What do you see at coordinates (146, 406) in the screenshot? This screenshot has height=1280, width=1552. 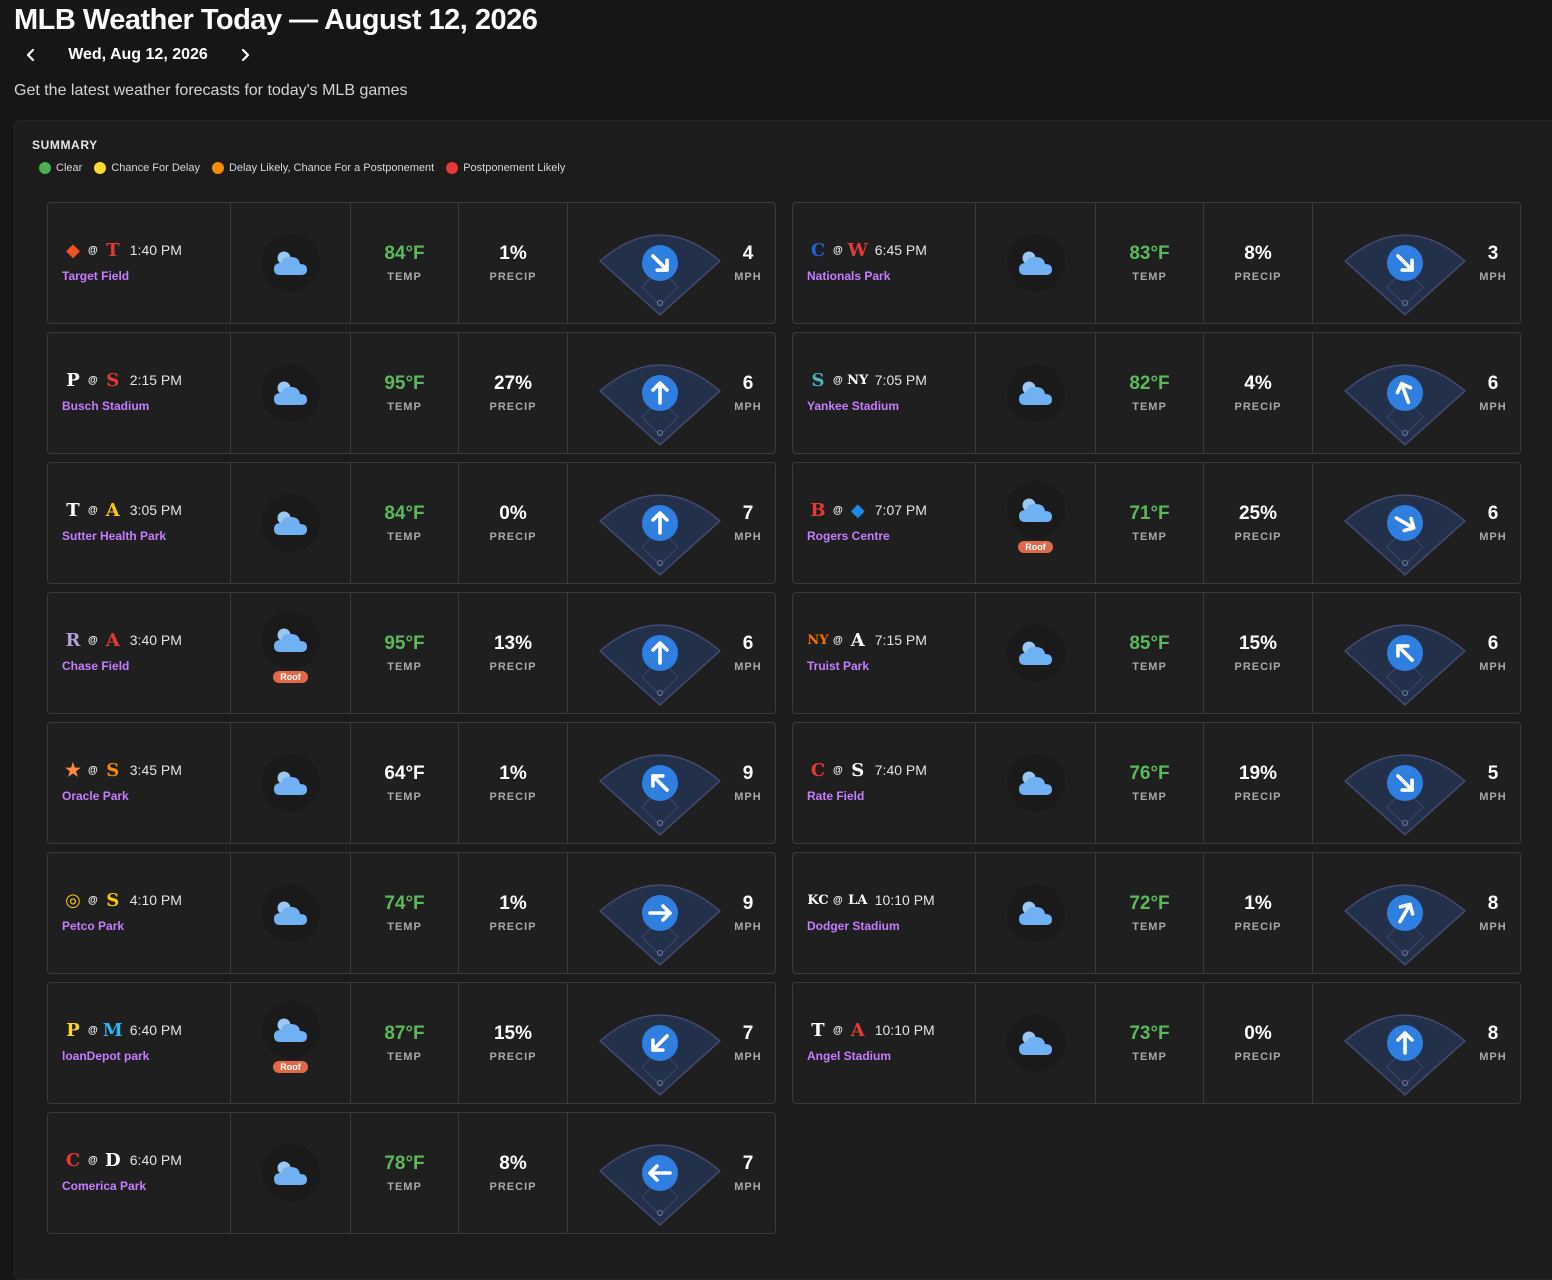 I see `venue-link: Busch Stadium` at bounding box center [146, 406].